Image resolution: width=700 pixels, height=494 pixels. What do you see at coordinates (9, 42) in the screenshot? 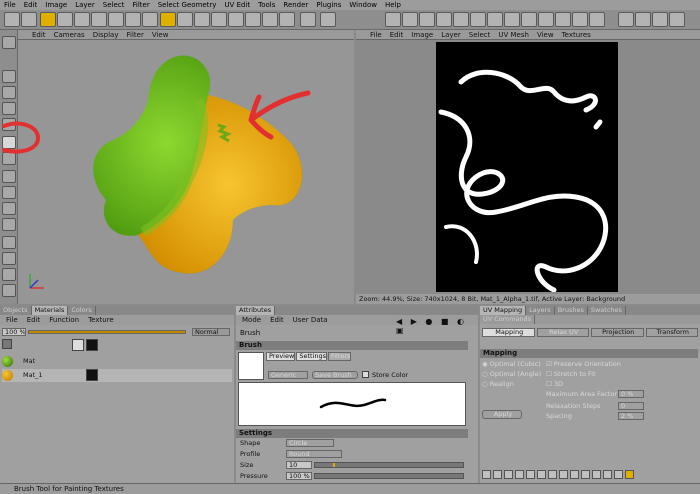
I see `model-mode-icon` at bounding box center [9, 42].